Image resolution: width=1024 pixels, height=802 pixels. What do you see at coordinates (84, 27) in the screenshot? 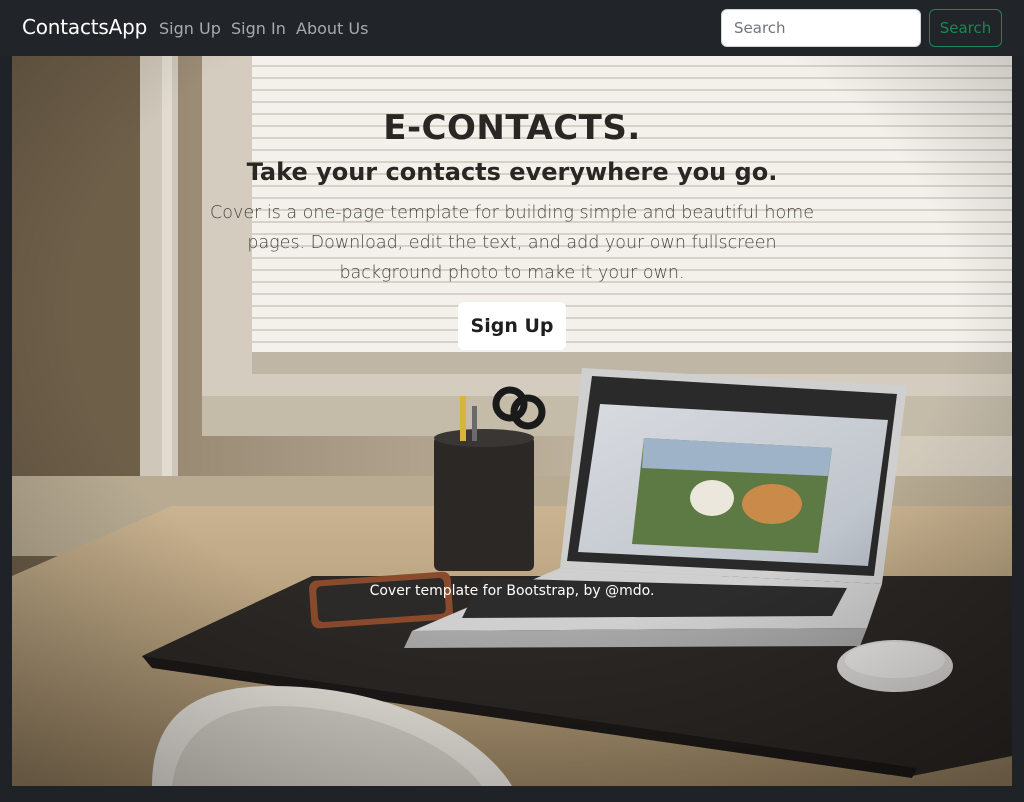
I see `navbar-brand: ContactsApp` at bounding box center [84, 27].